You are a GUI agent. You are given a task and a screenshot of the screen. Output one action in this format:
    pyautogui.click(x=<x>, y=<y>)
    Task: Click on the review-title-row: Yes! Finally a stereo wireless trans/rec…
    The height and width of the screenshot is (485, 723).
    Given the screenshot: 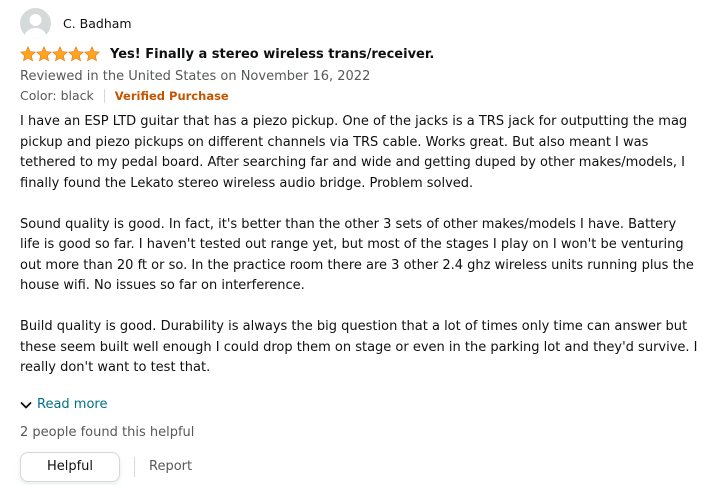 What is the action you would take?
    pyautogui.click(x=360, y=54)
    